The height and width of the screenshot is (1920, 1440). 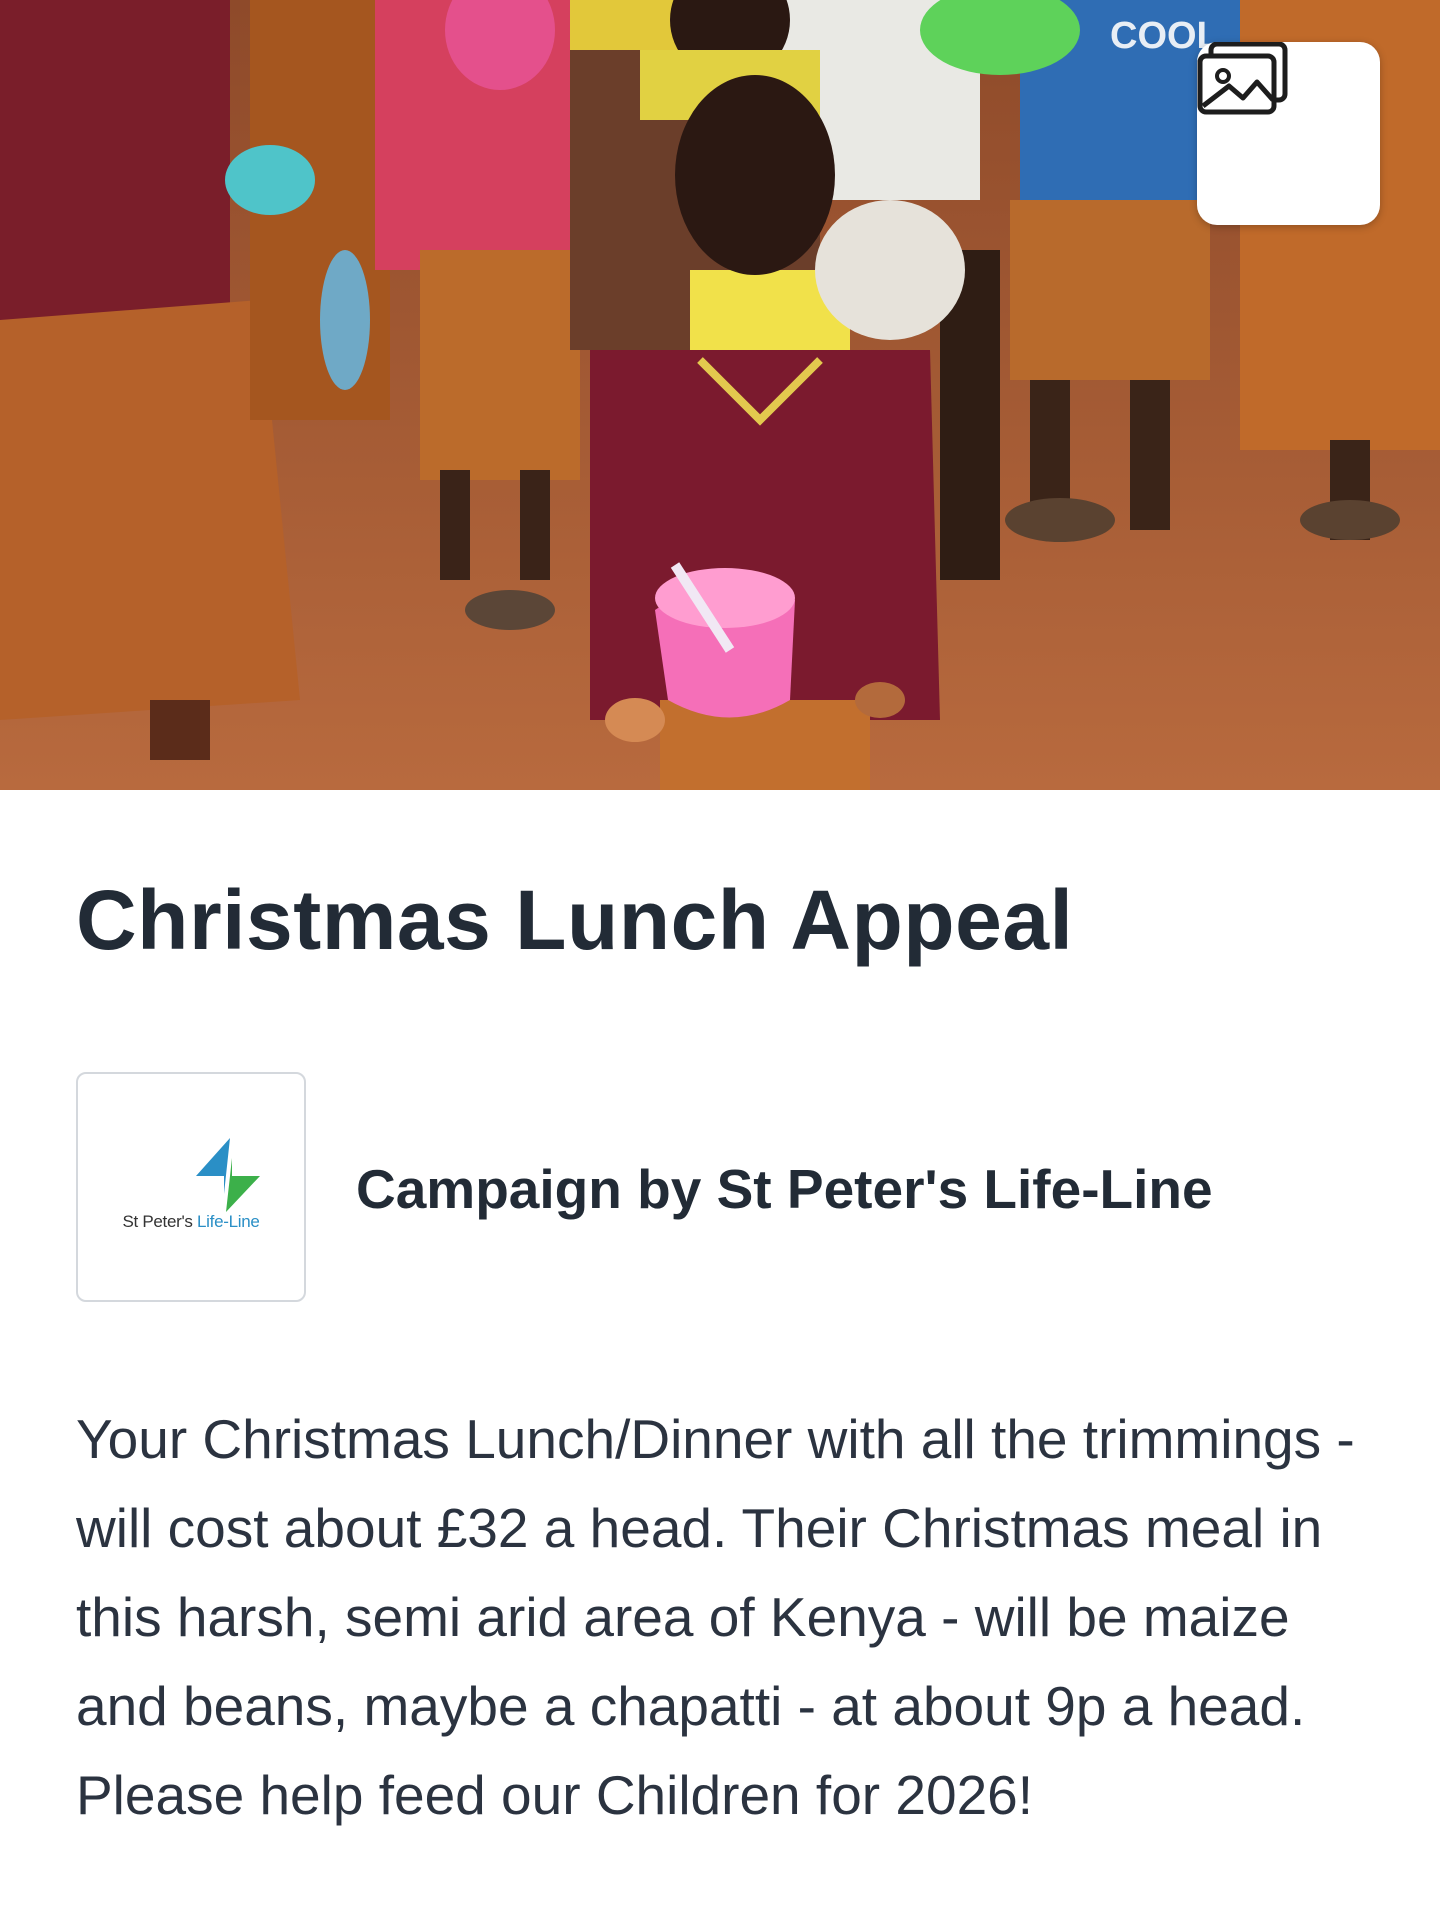 I want to click on lightning-bolt-logo-icon, so click(x=228, y=1175).